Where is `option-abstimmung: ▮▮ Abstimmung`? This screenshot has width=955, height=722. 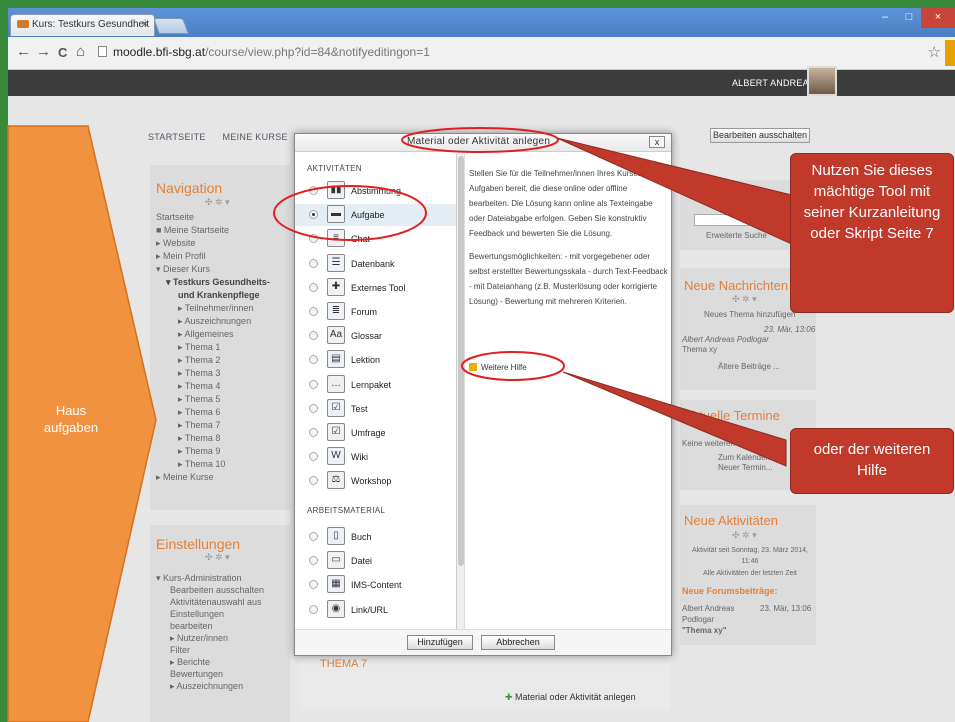
option-abstimmung: ▮▮ Abstimmung is located at coordinates (375, 191).